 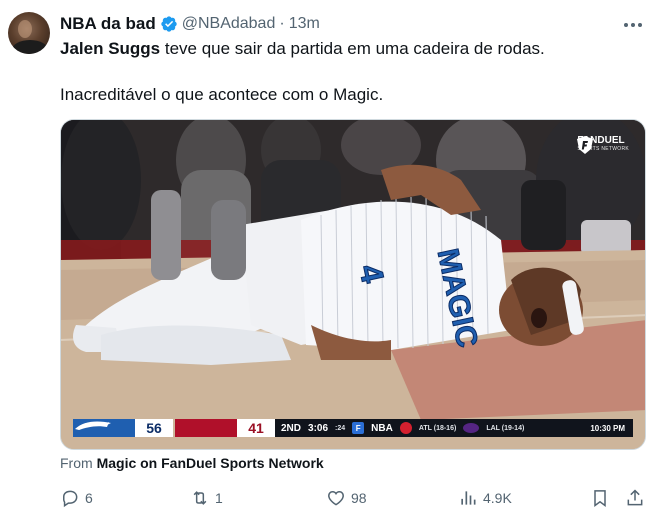 I want to click on retweet-button: 1, so click(x=206, y=498).